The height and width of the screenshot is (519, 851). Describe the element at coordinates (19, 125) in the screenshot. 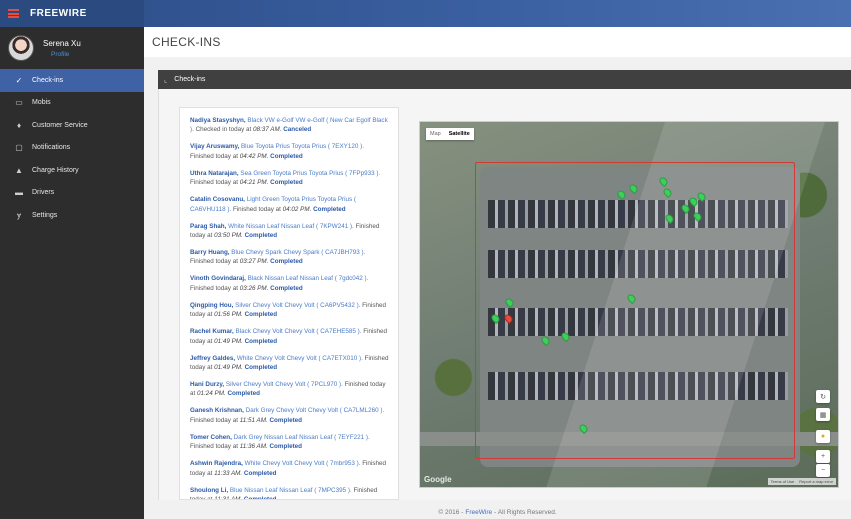

I see `flame-icon: ♦` at that location.